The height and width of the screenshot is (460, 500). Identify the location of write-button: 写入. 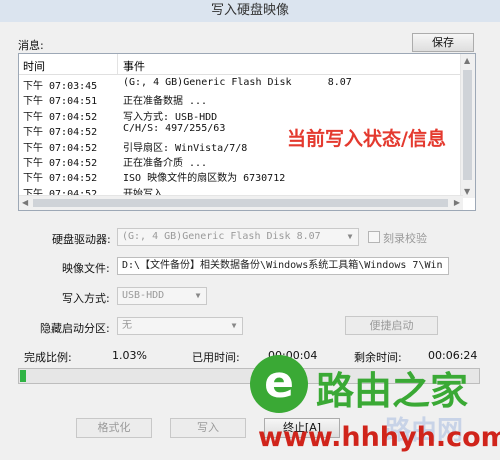
(208, 428).